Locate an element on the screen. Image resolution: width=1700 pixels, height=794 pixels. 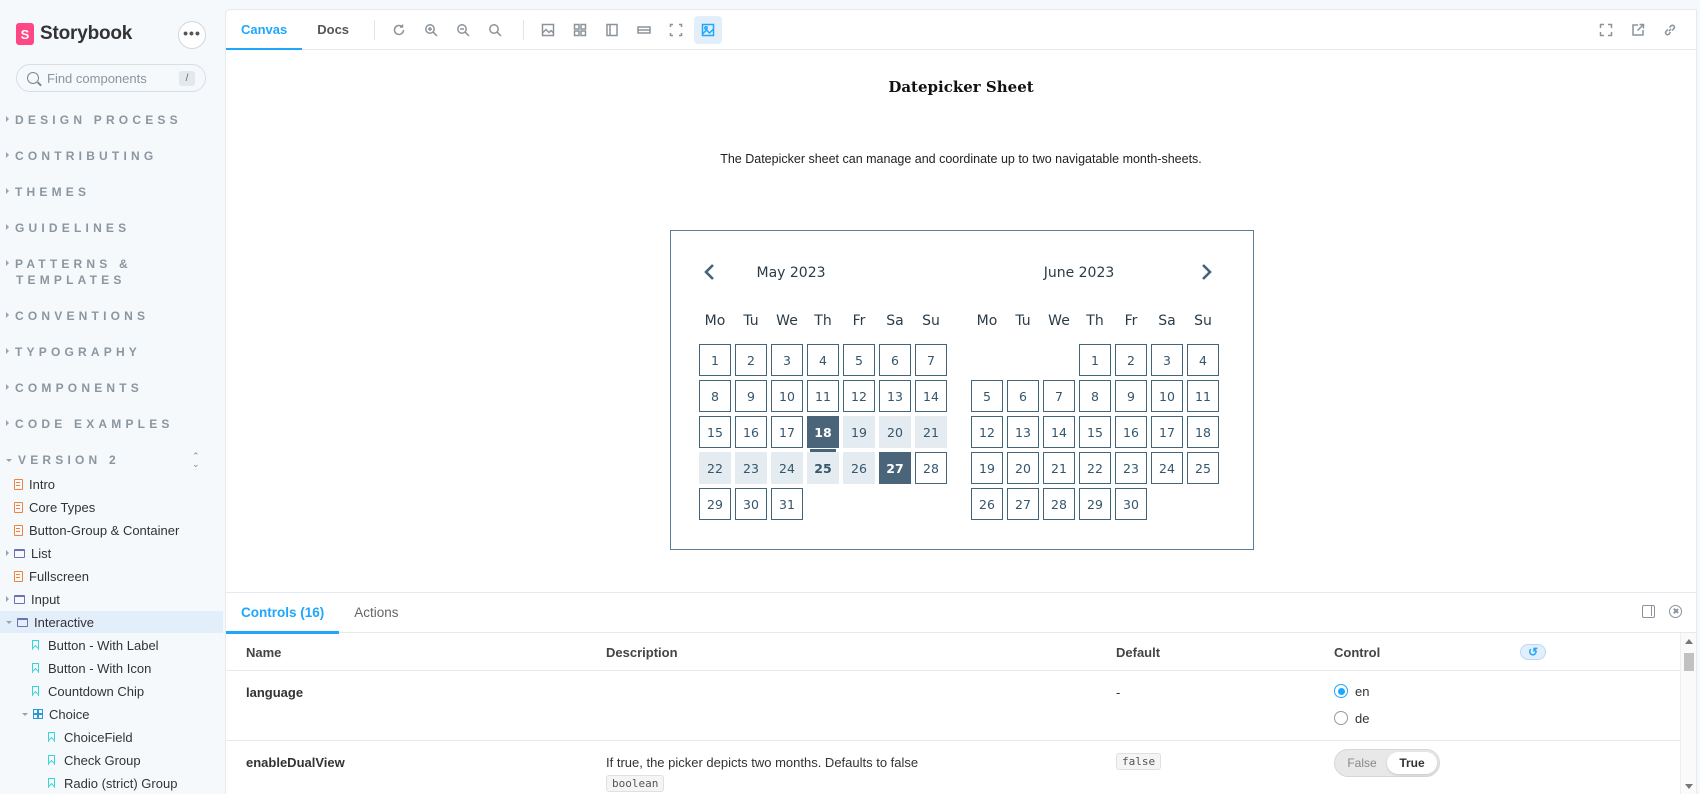
day-cell: 30 is located at coordinates (751, 504).